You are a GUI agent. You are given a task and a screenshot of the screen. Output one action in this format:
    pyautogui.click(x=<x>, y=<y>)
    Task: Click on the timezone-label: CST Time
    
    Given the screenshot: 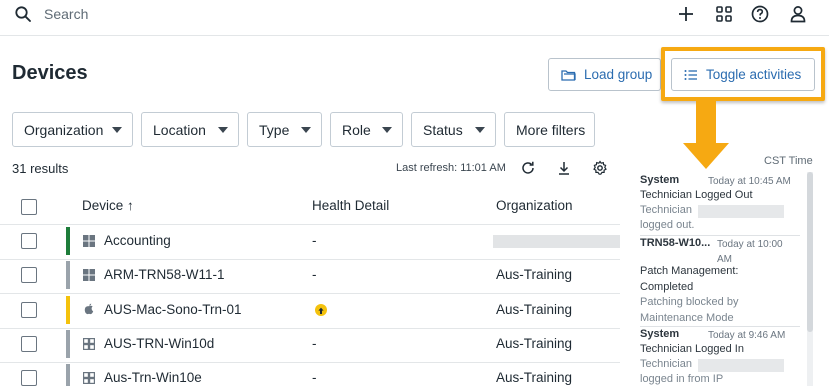 What is the action you would take?
    pyautogui.click(x=788, y=161)
    